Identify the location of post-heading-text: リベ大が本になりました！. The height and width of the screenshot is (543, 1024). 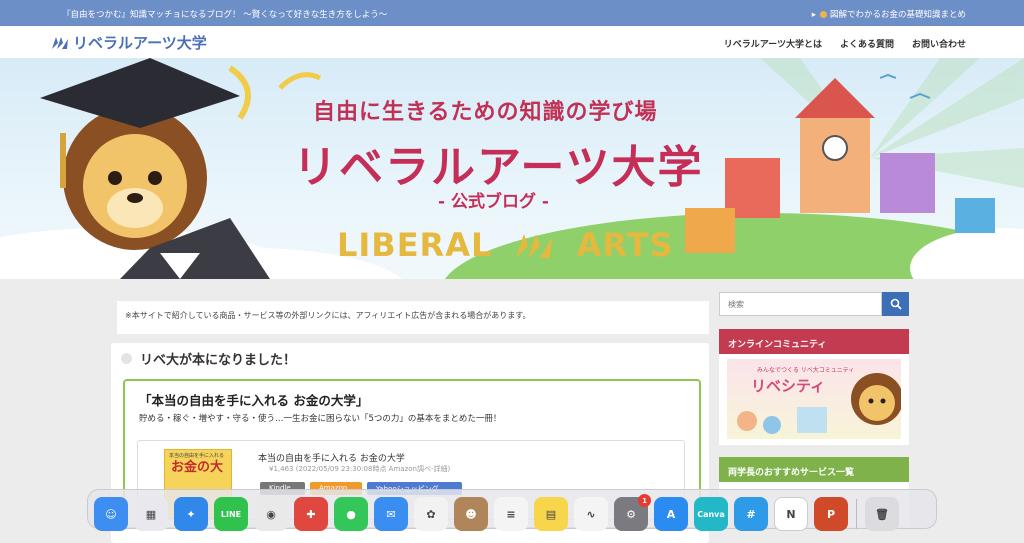
(218, 360).